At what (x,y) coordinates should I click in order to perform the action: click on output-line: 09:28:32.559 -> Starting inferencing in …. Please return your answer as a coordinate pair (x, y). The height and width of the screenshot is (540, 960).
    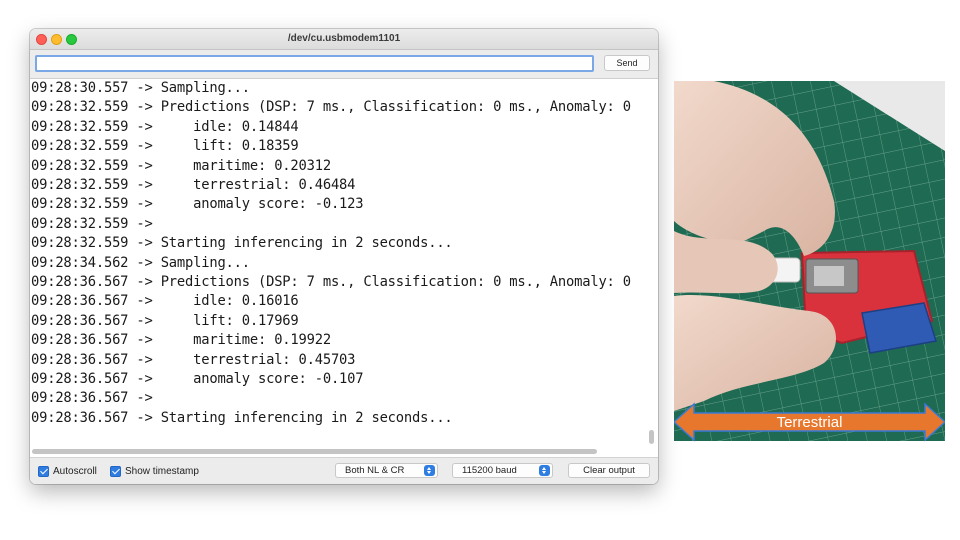
    Looking at the image, I should click on (242, 243).